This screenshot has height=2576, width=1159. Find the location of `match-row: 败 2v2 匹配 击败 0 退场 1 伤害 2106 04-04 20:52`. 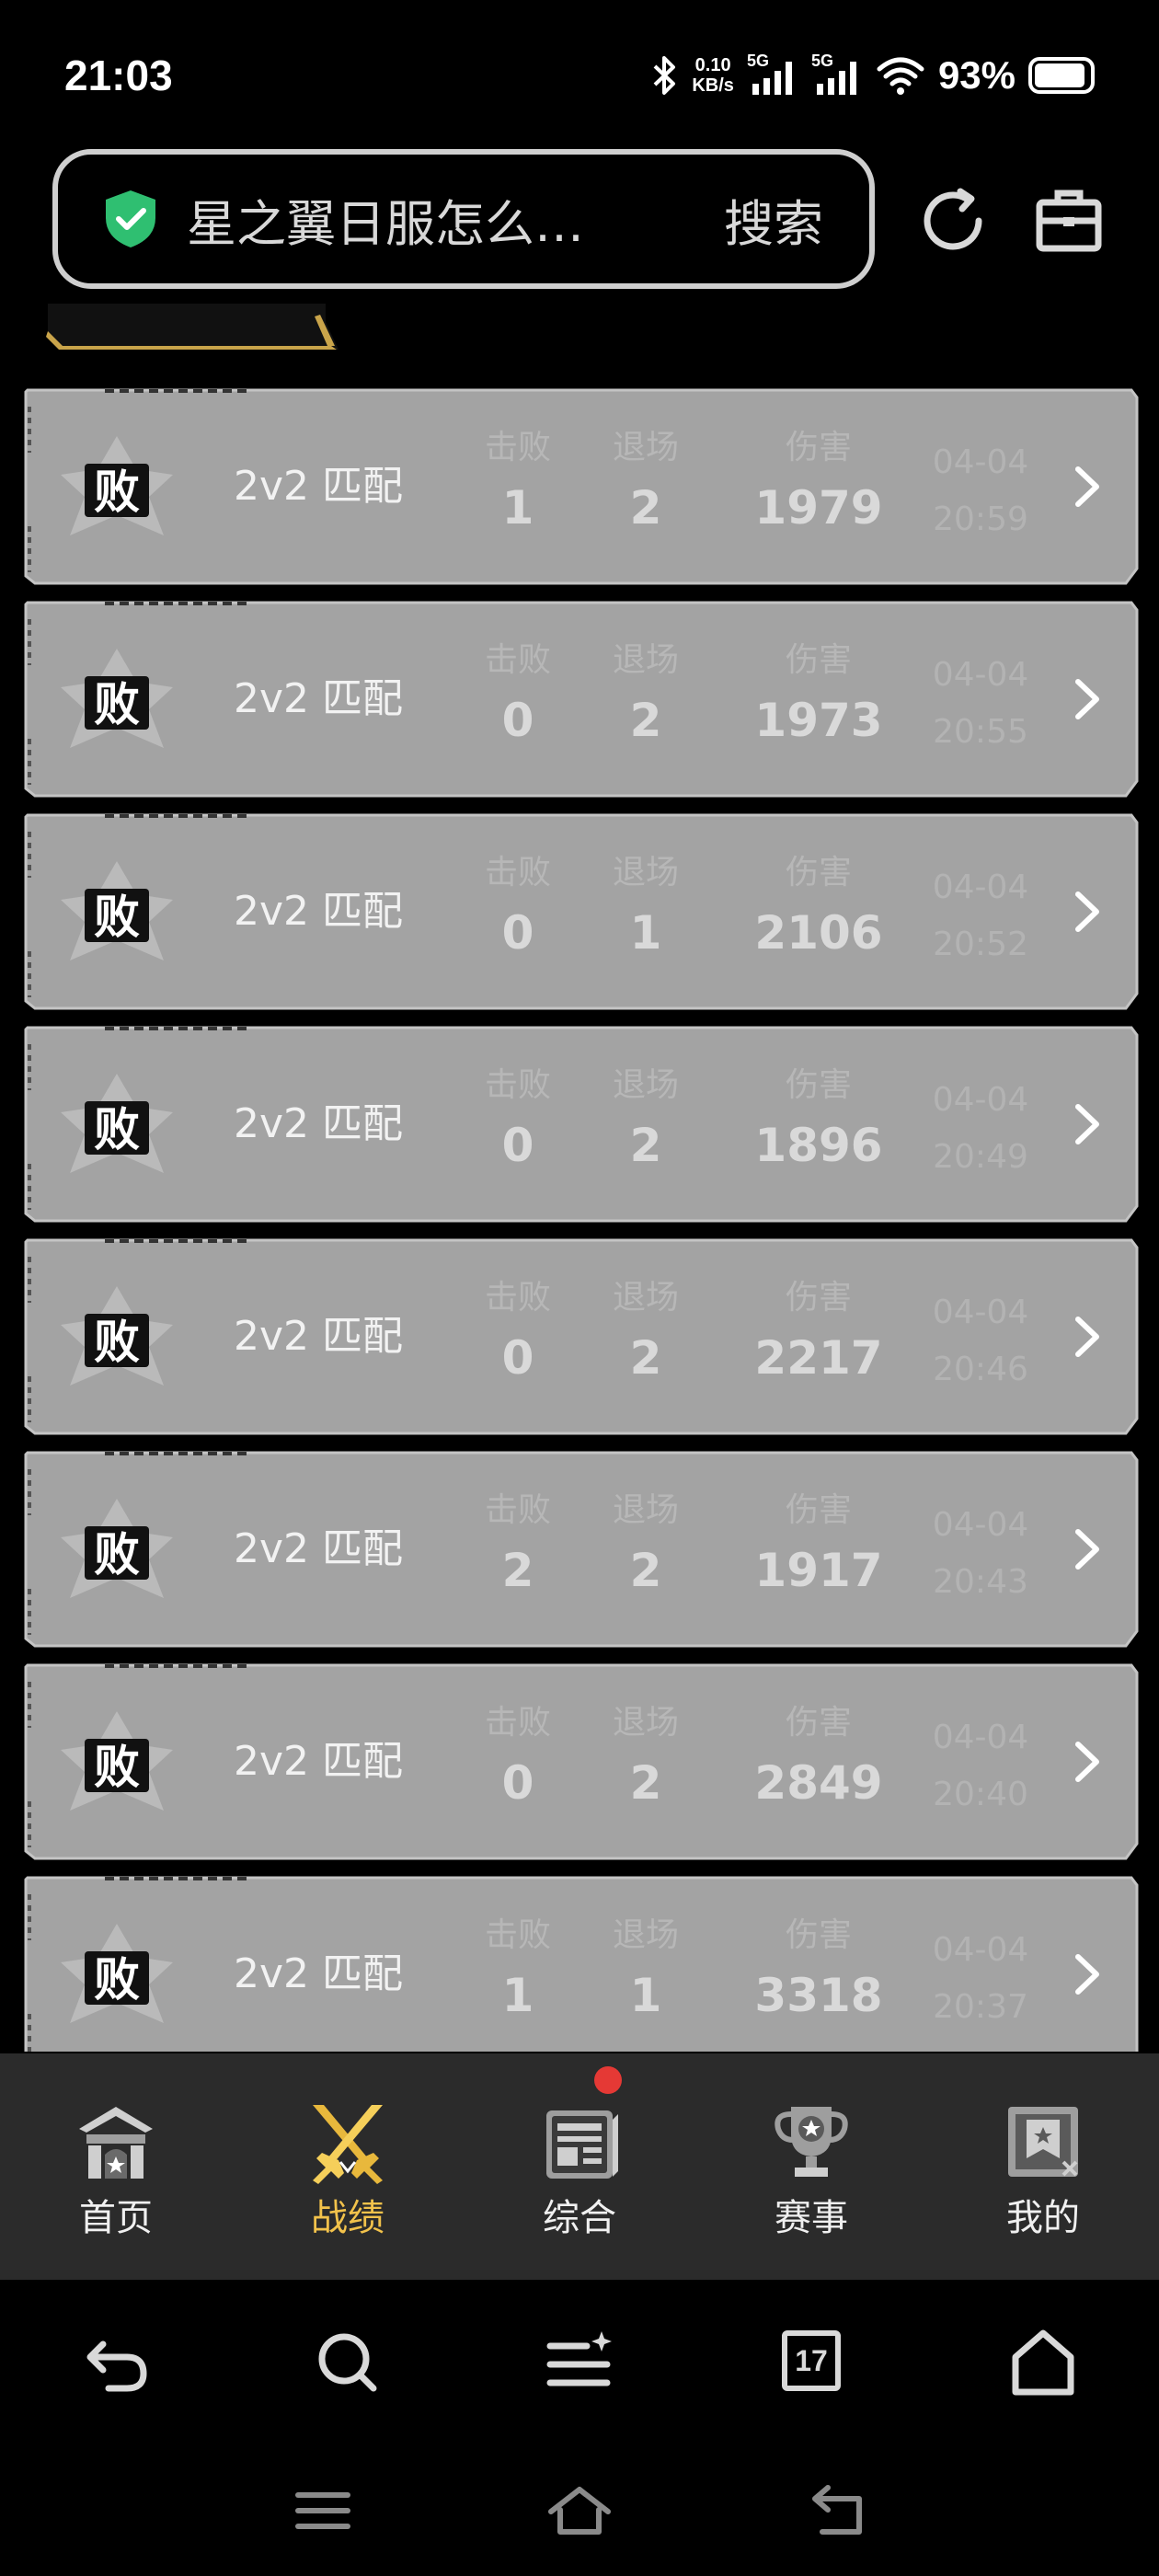

match-row: 败 2v2 匹配 击败 0 退场 1 伤害 2106 04-04 20:52 is located at coordinates (580, 911).